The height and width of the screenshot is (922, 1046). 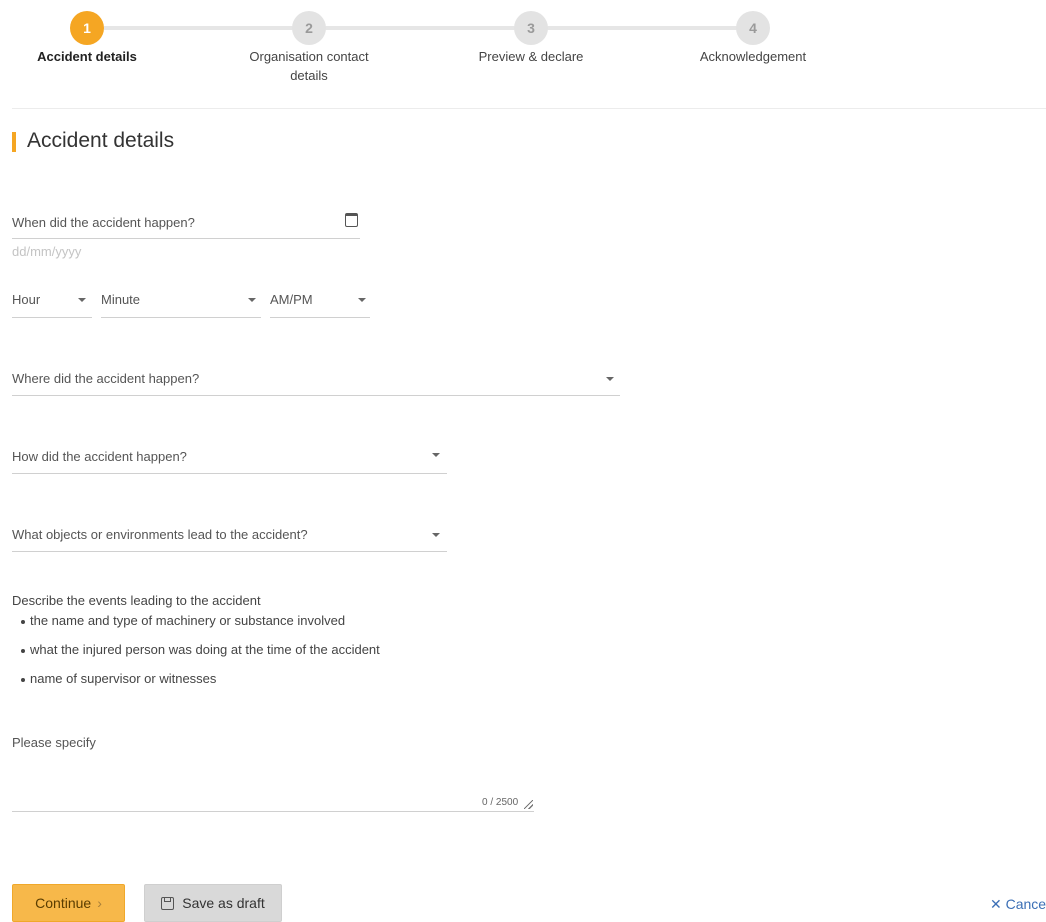 What do you see at coordinates (99, 903) in the screenshot?
I see `chevron-right-icon: ›` at bounding box center [99, 903].